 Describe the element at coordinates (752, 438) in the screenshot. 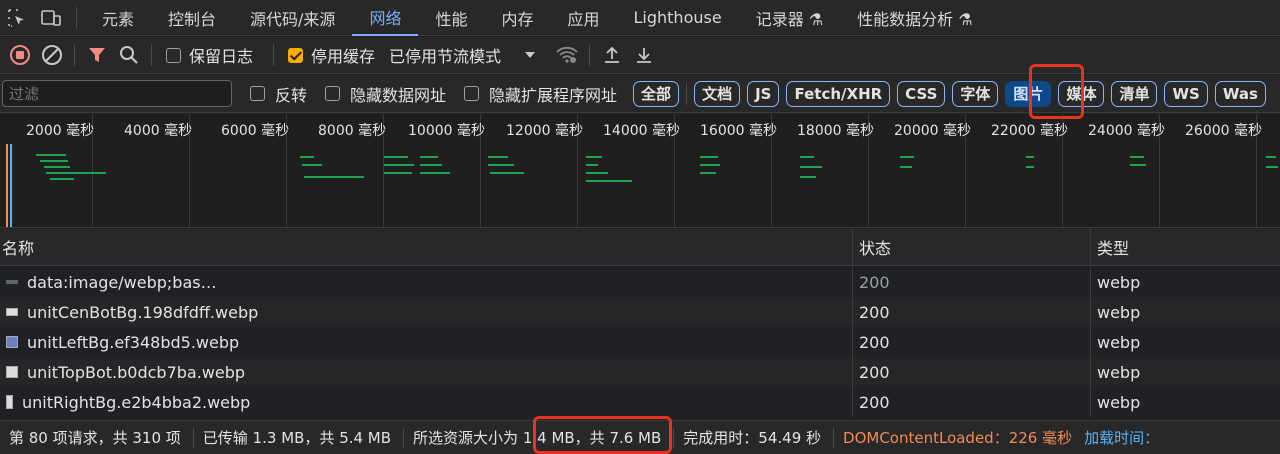

I see `finish-time: 完成用时：54.49 秒` at that location.